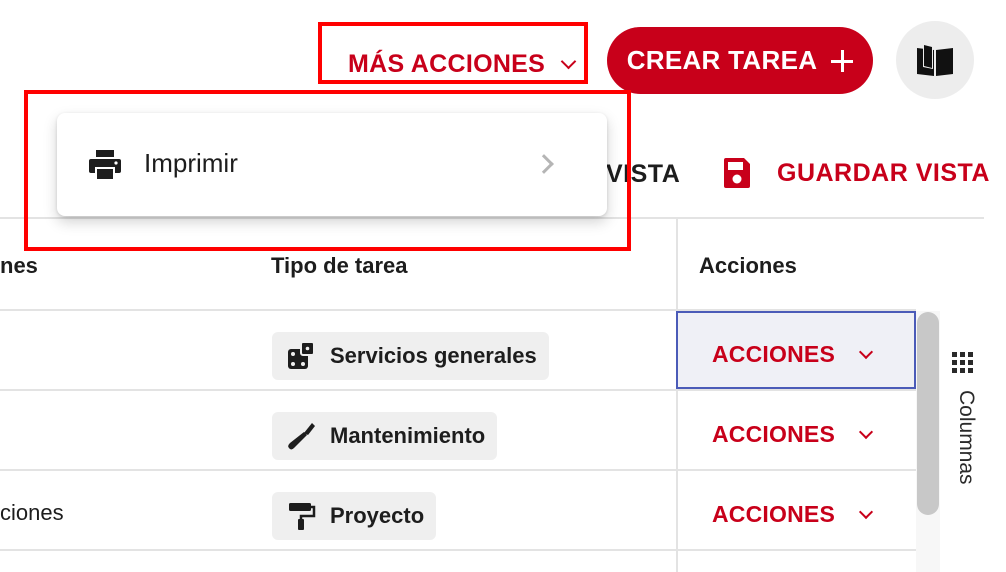 The height and width of the screenshot is (572, 1006). I want to click on save-icon, so click(737, 173).